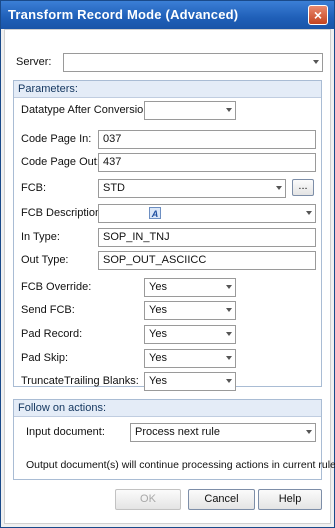 The height and width of the screenshot is (528, 335). I want to click on follow-on-actions-heading: Follow on actions:, so click(167, 408).